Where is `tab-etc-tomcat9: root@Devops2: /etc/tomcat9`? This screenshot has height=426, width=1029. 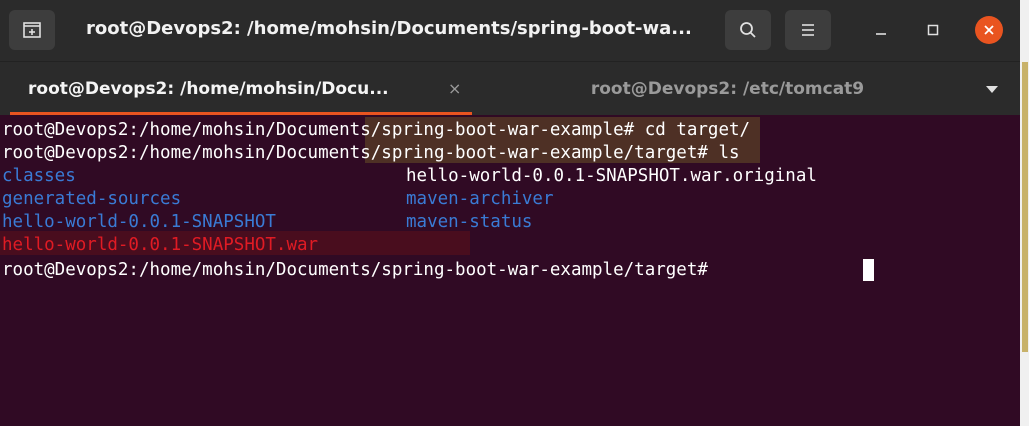 tab-etc-tomcat9: root@Devops2: /etc/tomcat9 is located at coordinates (727, 89).